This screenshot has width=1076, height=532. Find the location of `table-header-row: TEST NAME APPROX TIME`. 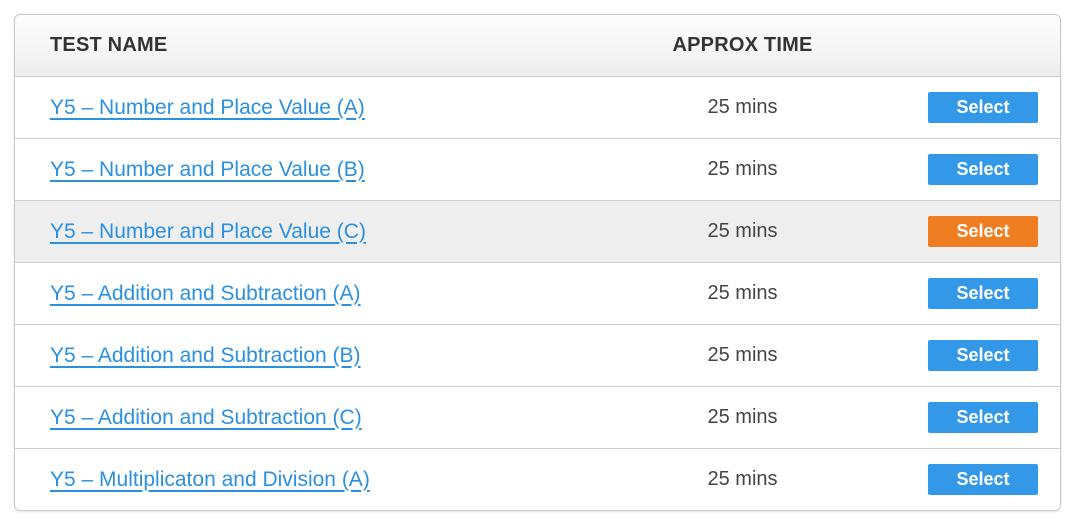

table-header-row: TEST NAME APPROX TIME is located at coordinates (537, 46).